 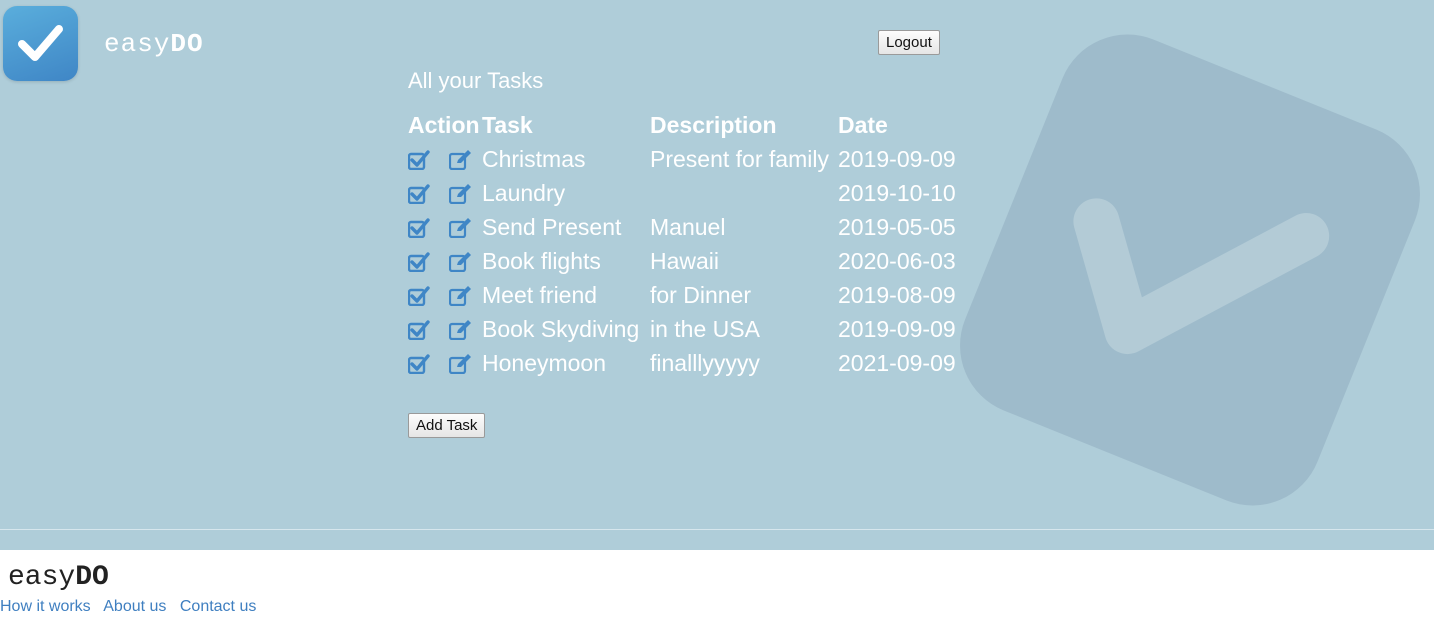 I want to click on task-name: Book flights, so click(x=541, y=260).